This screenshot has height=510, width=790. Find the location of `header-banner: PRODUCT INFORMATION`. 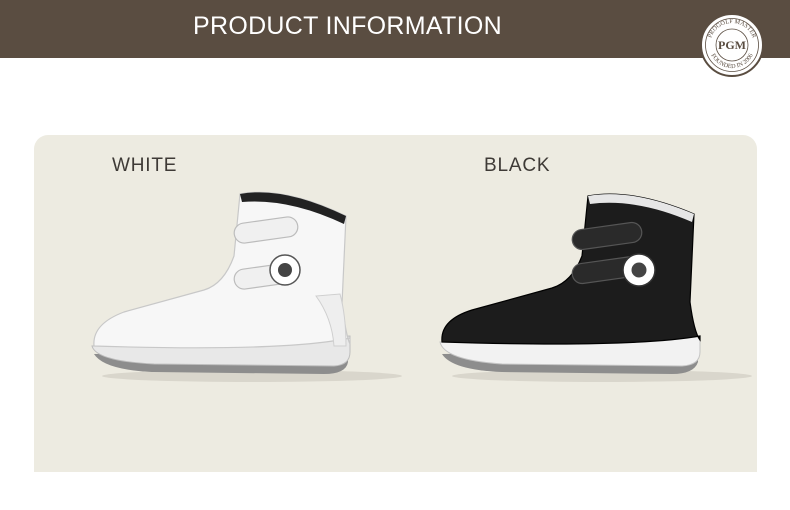

header-banner: PRODUCT INFORMATION is located at coordinates (395, 29).